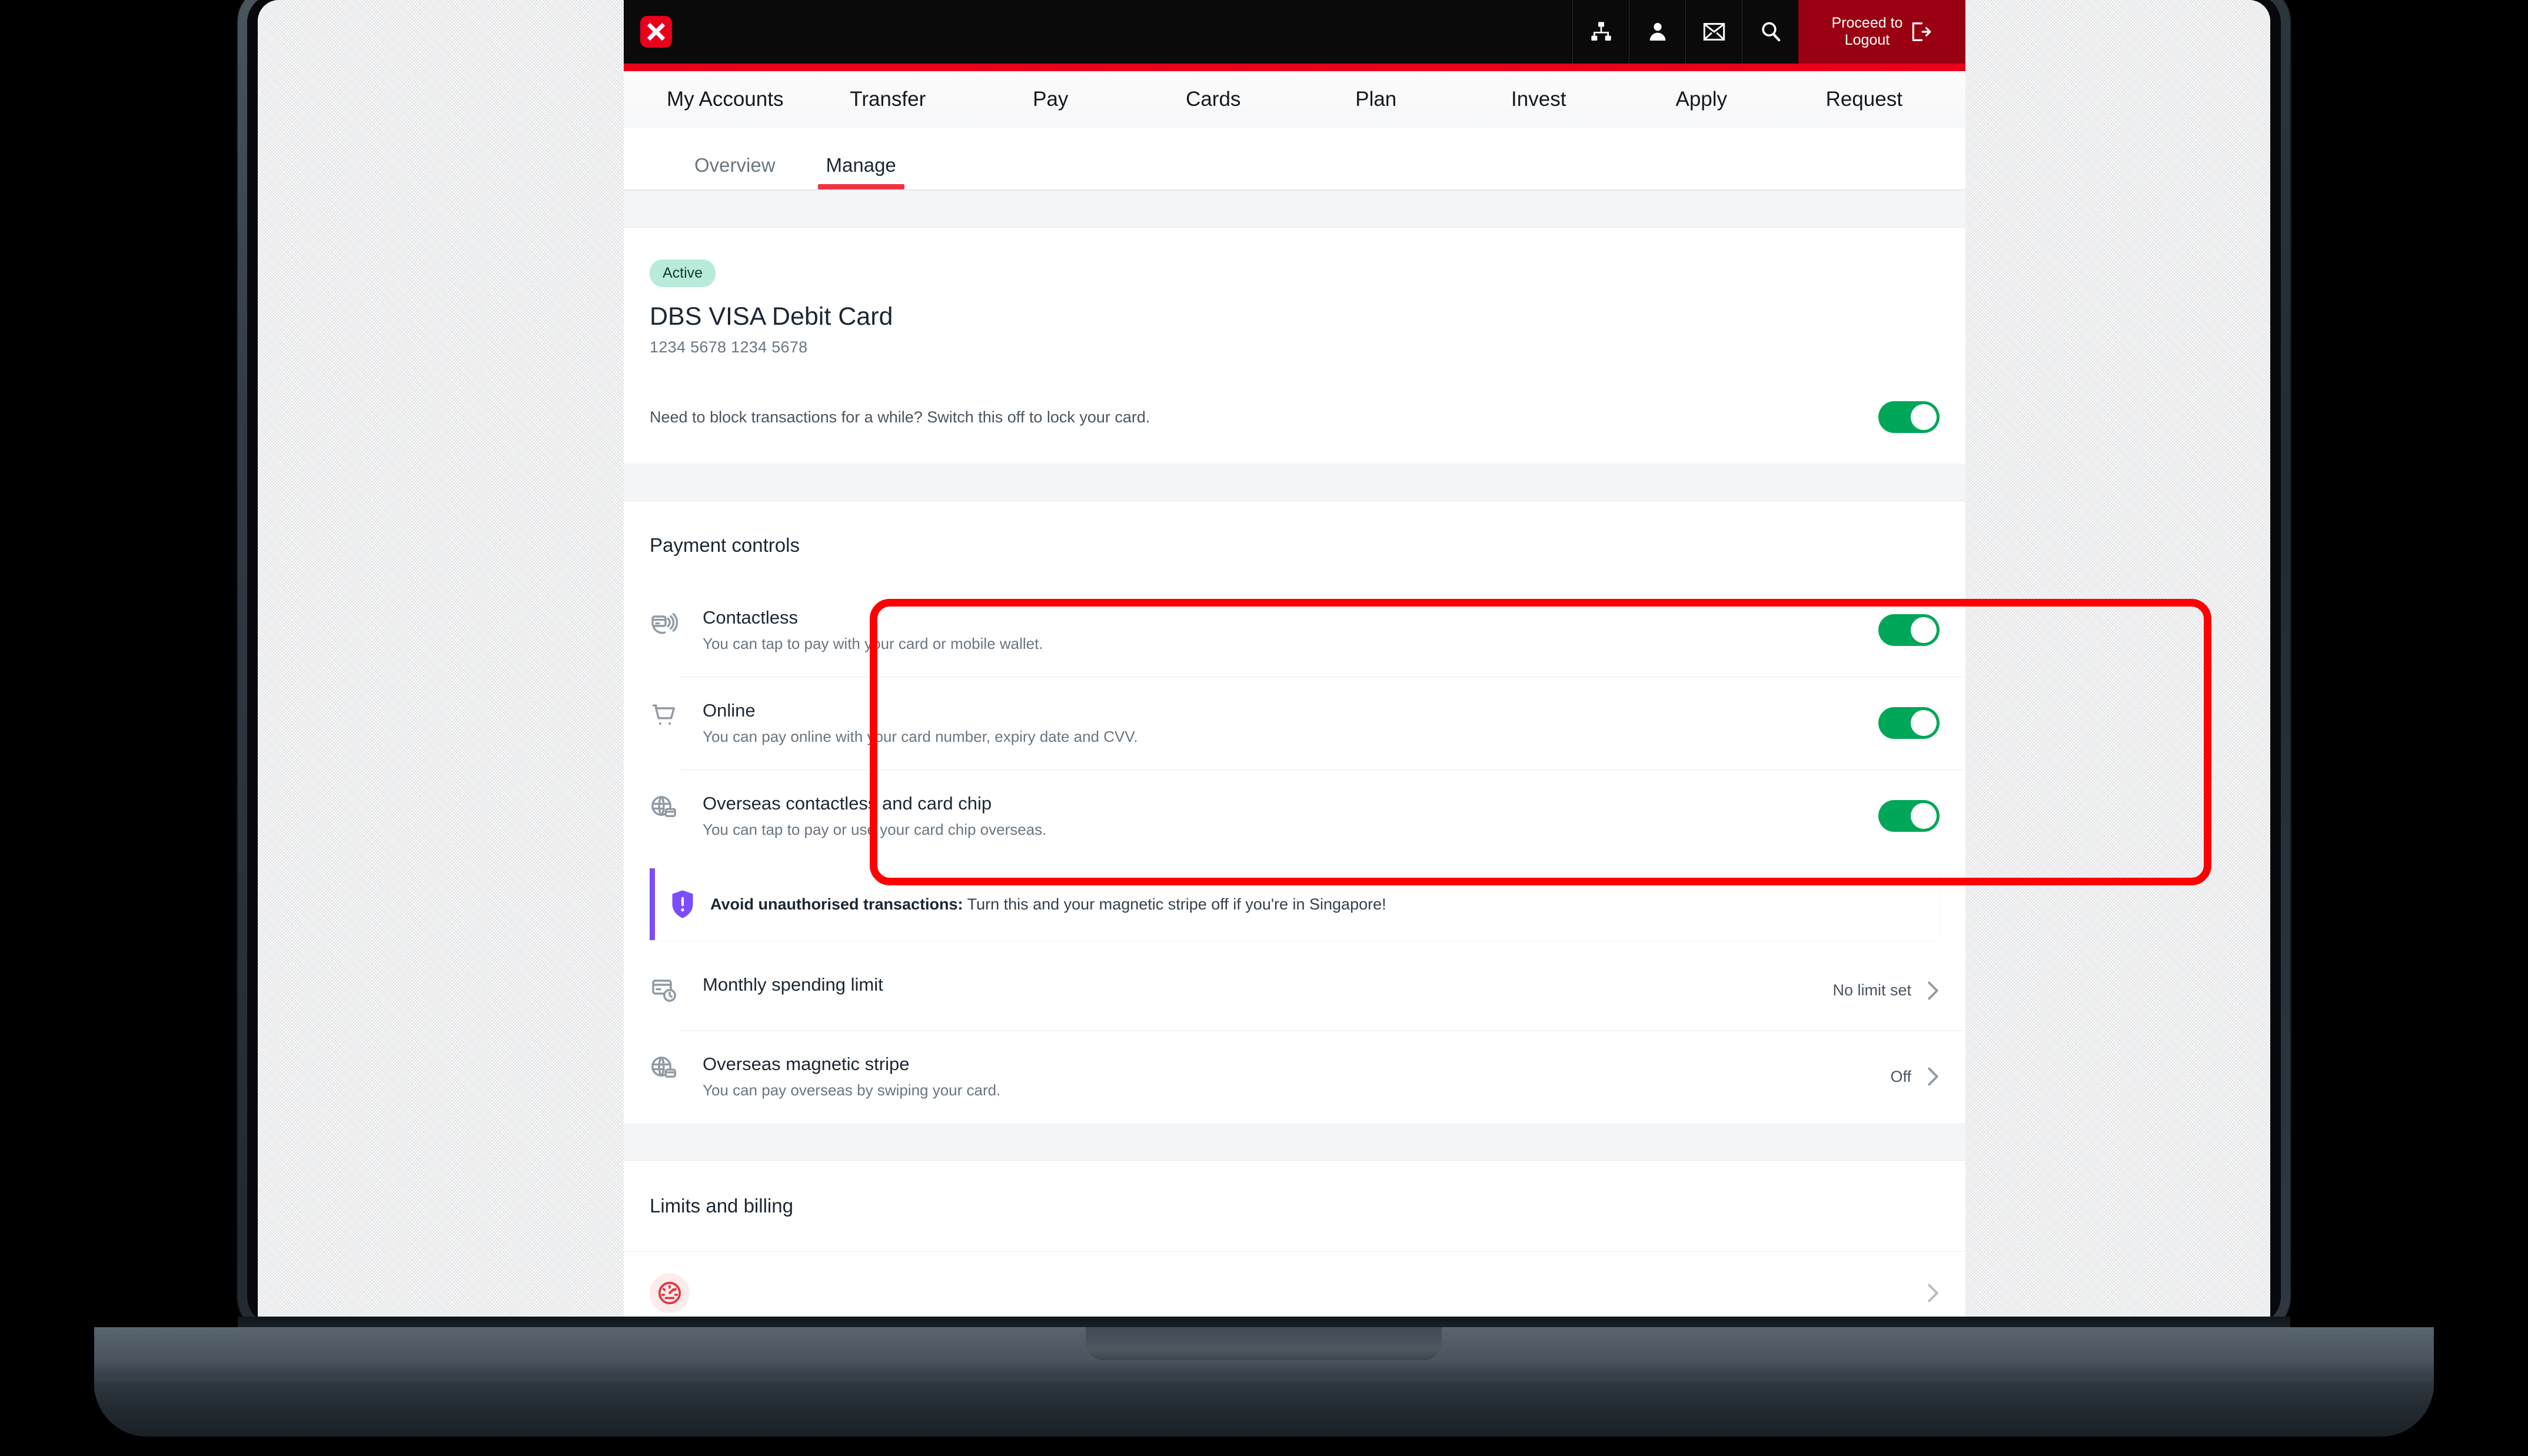 The image size is (2528, 1456). I want to click on link-row-monthly-spending-limit: Monthly spending limit No limit set, so click(1295, 991).